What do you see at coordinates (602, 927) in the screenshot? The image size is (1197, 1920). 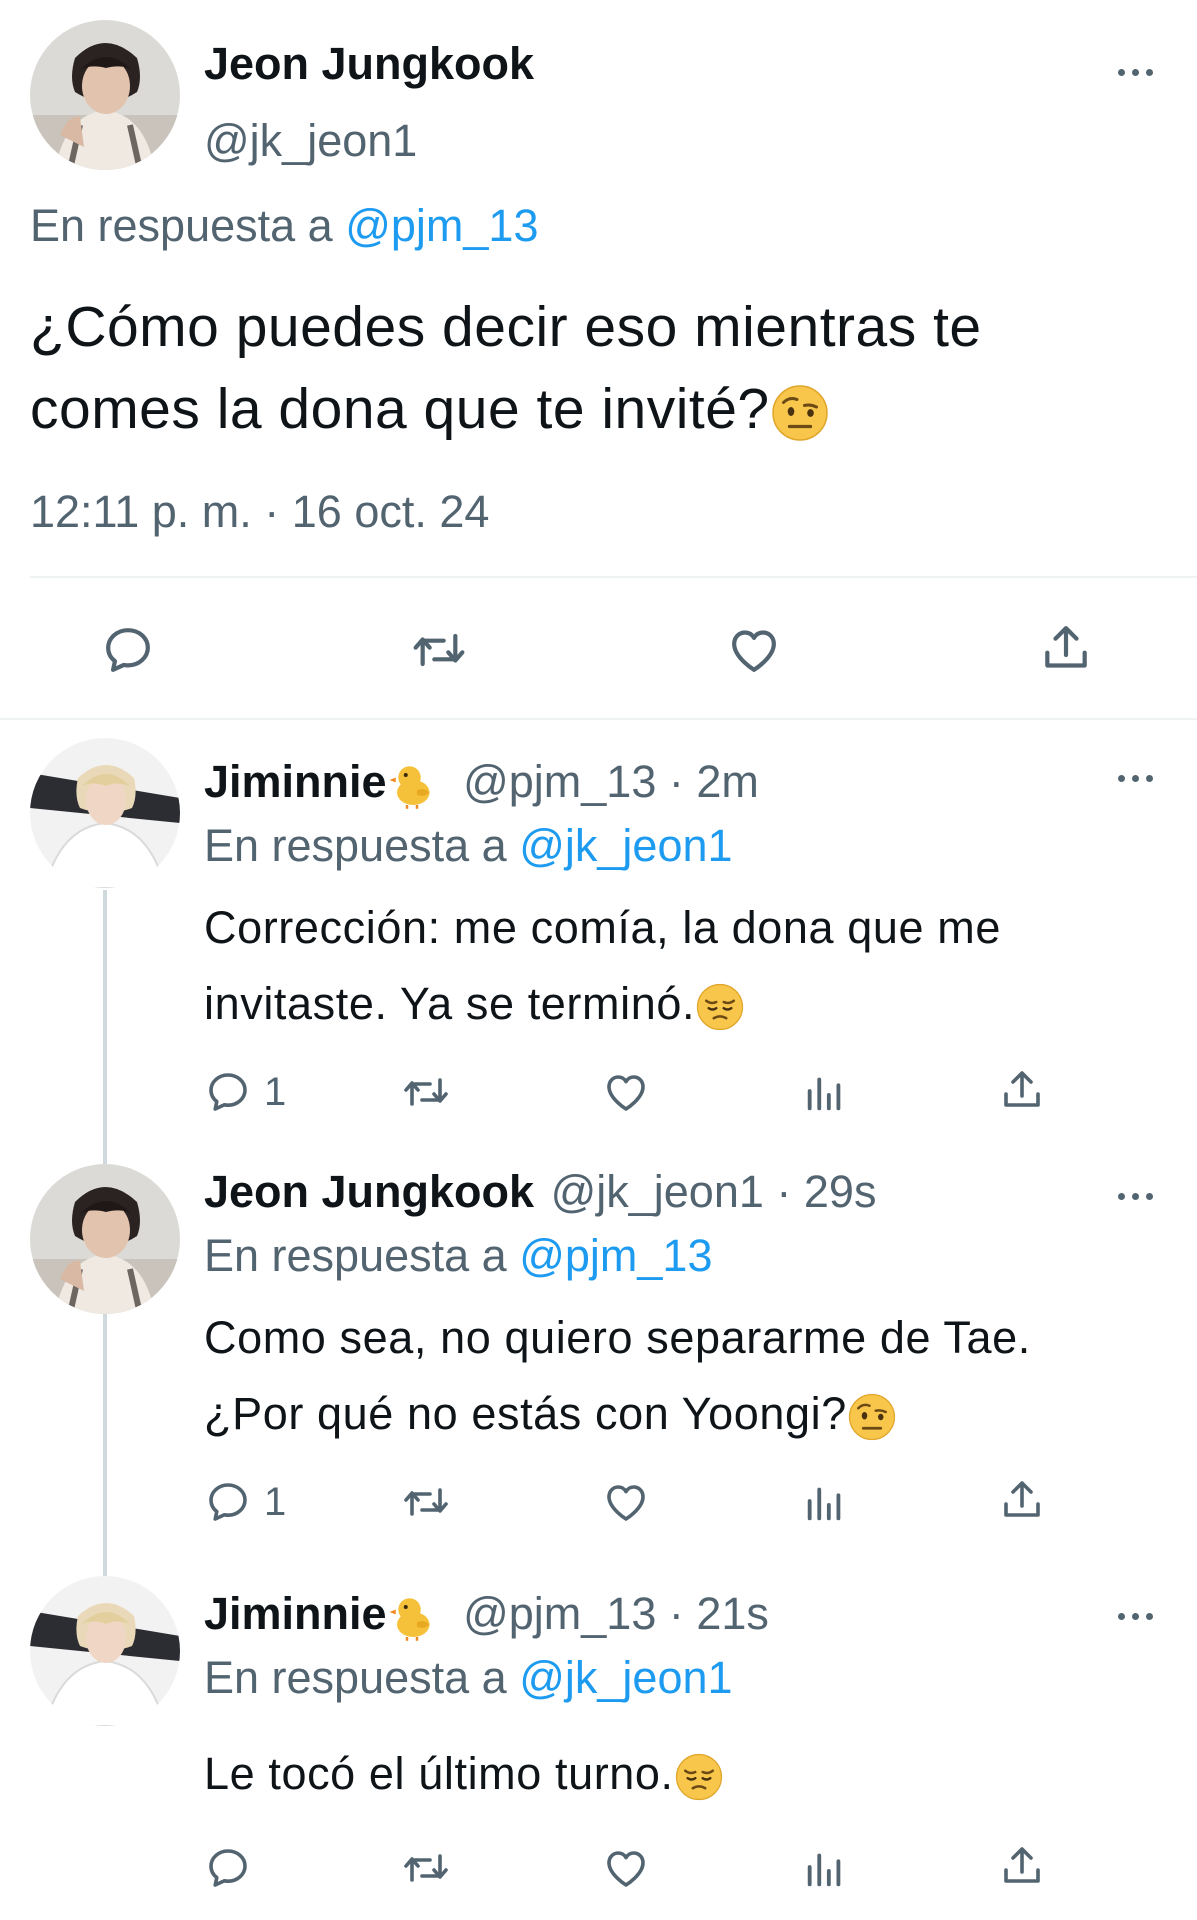 I see `tweet-text-line: Corrección: me comía, la dona que me` at bounding box center [602, 927].